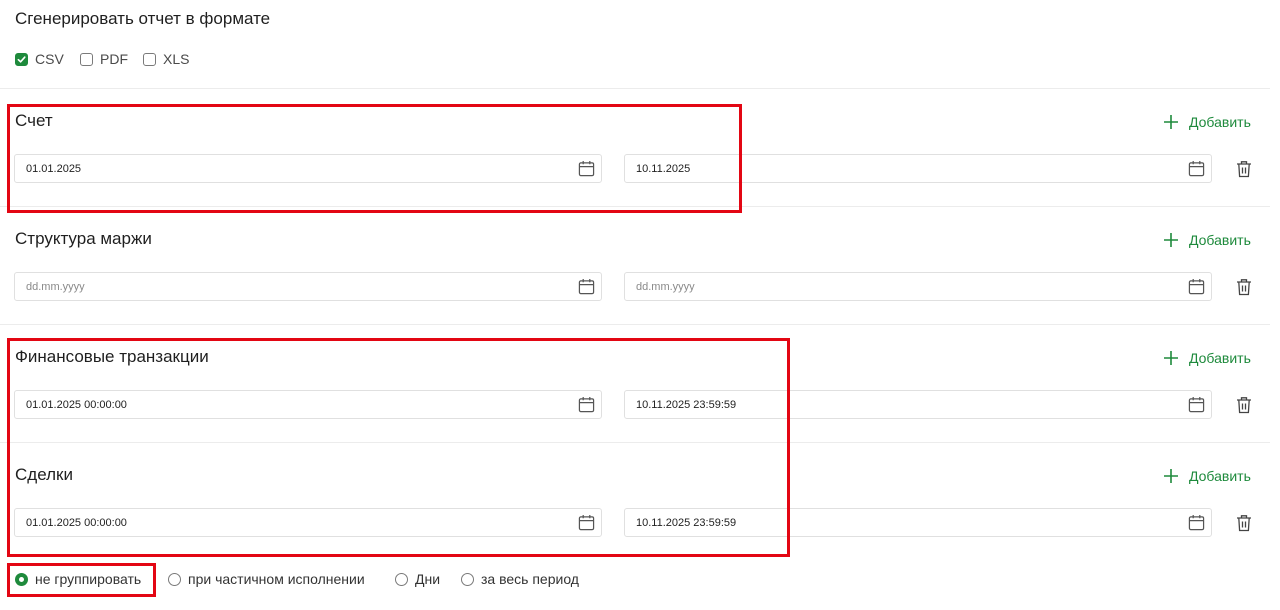 Image resolution: width=1280 pixels, height=610 pixels. I want to click on check-icon, so click(21, 59).